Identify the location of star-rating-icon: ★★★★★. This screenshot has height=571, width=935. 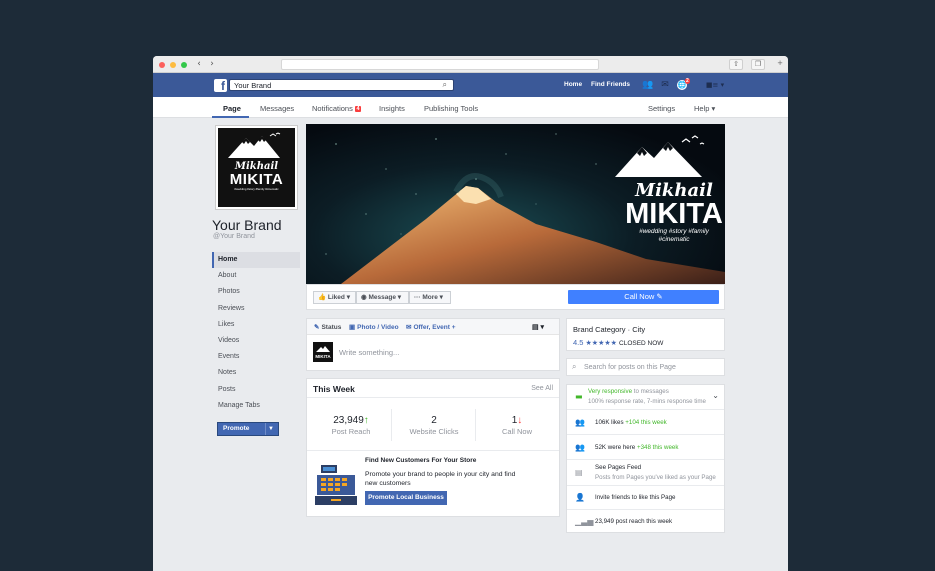
(601, 343).